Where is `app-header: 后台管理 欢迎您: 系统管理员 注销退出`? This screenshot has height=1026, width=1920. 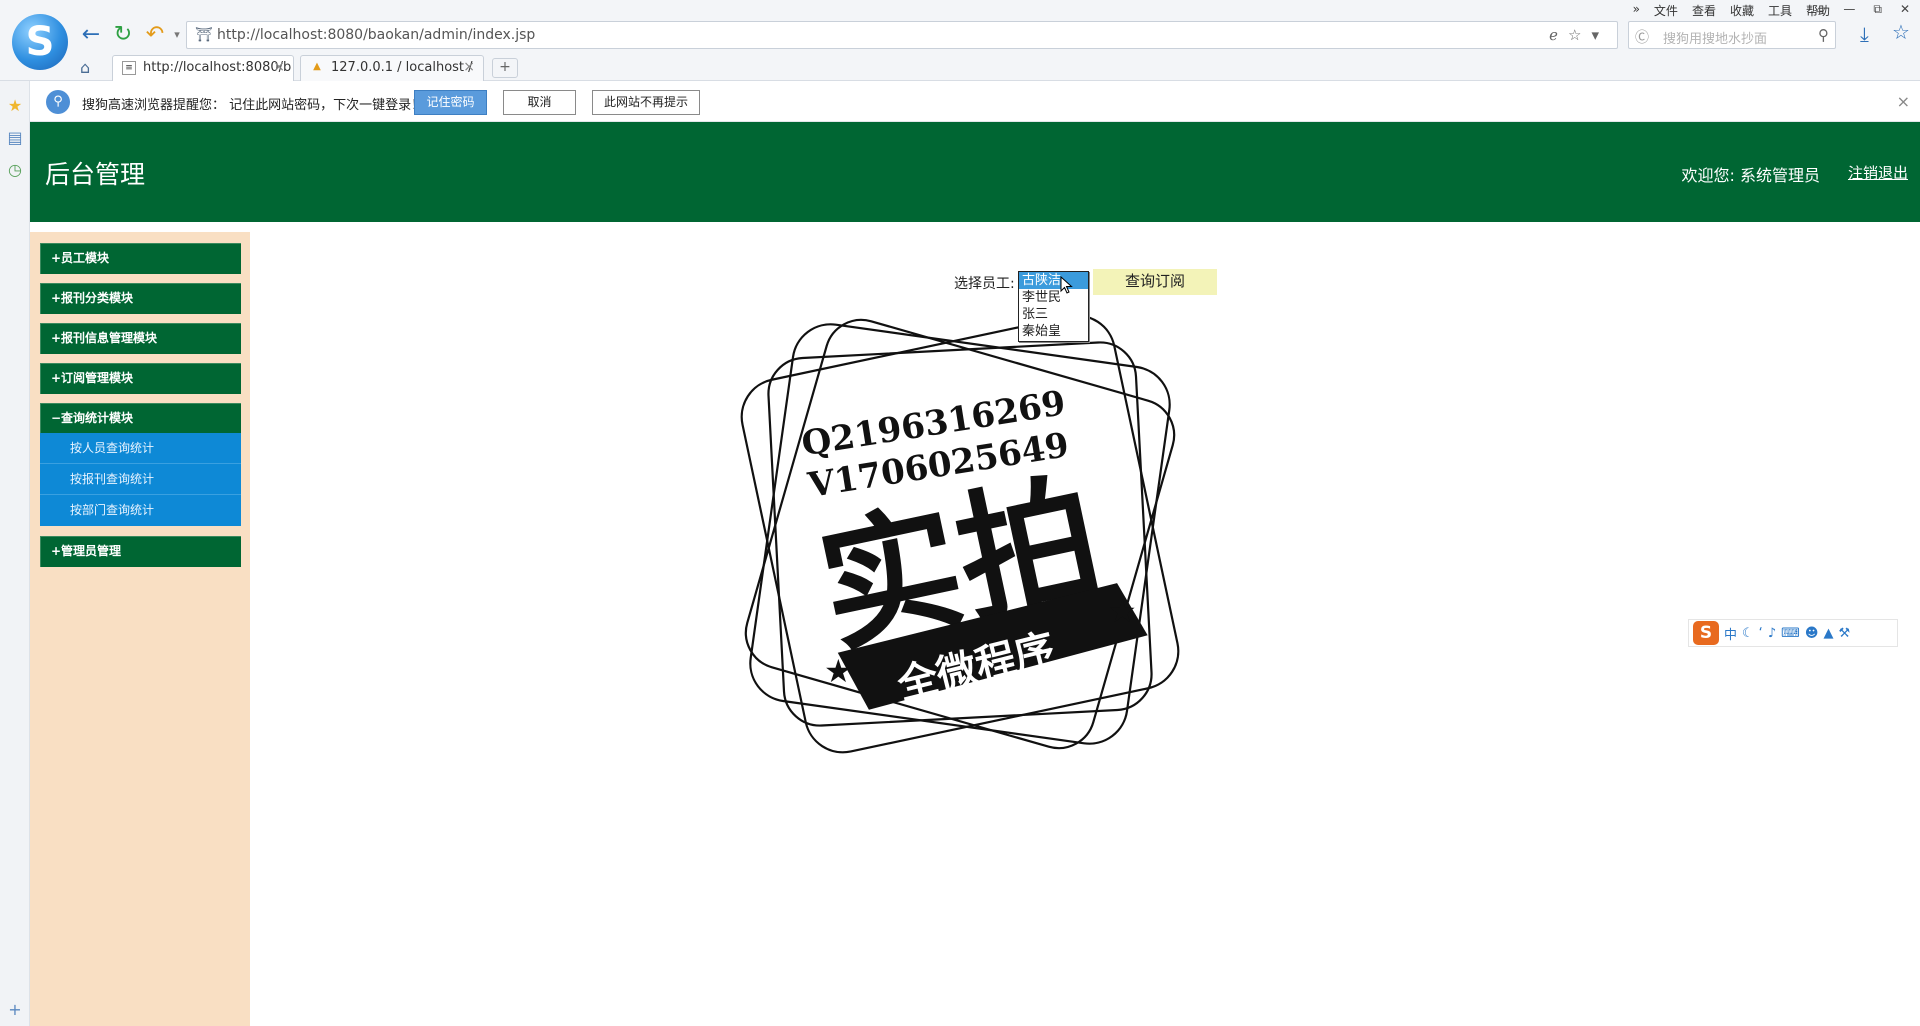
app-header: 后台管理 欢迎您: 系统管理员 注销退出 is located at coordinates (975, 172).